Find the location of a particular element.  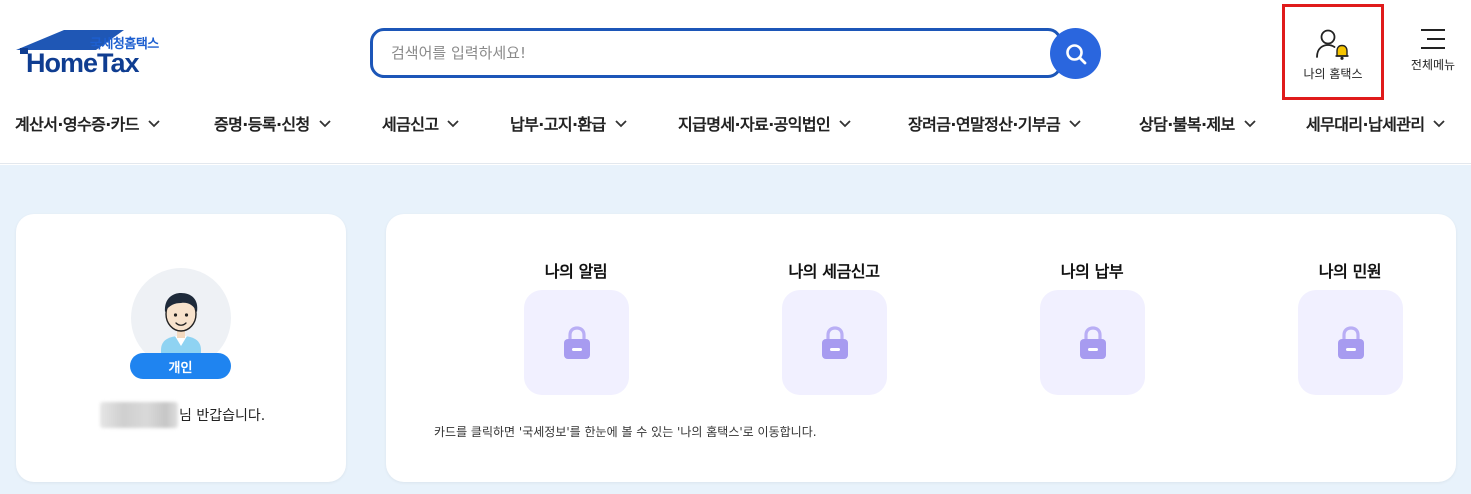

user-bell-icon is located at coordinates (1332, 44).